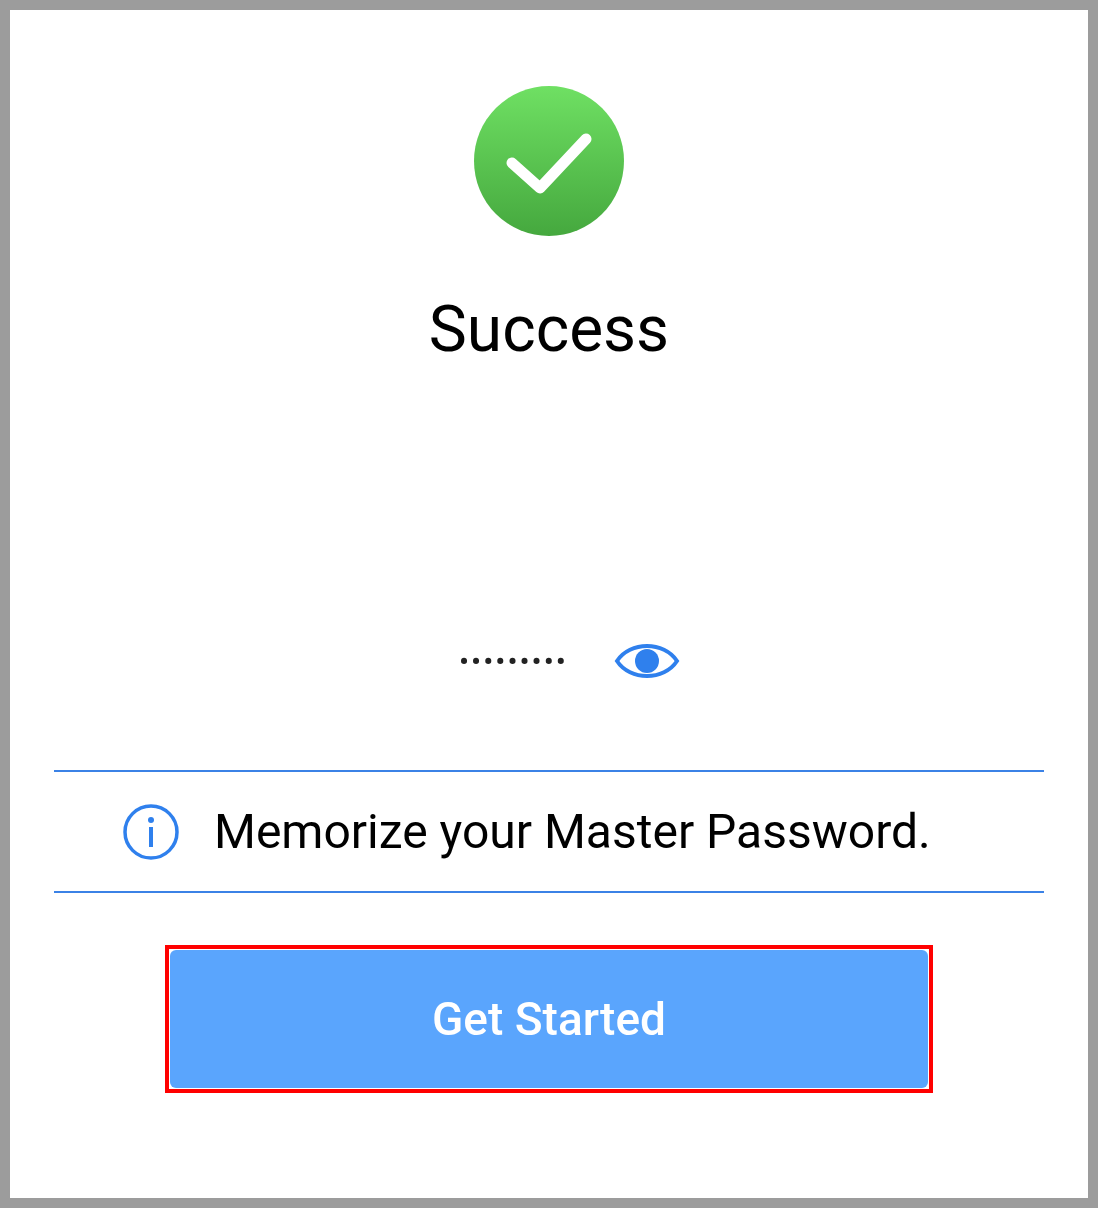 This screenshot has width=1098, height=1208. What do you see at coordinates (572, 831) in the screenshot?
I see `notice-text: Memorize your Master Password.` at bounding box center [572, 831].